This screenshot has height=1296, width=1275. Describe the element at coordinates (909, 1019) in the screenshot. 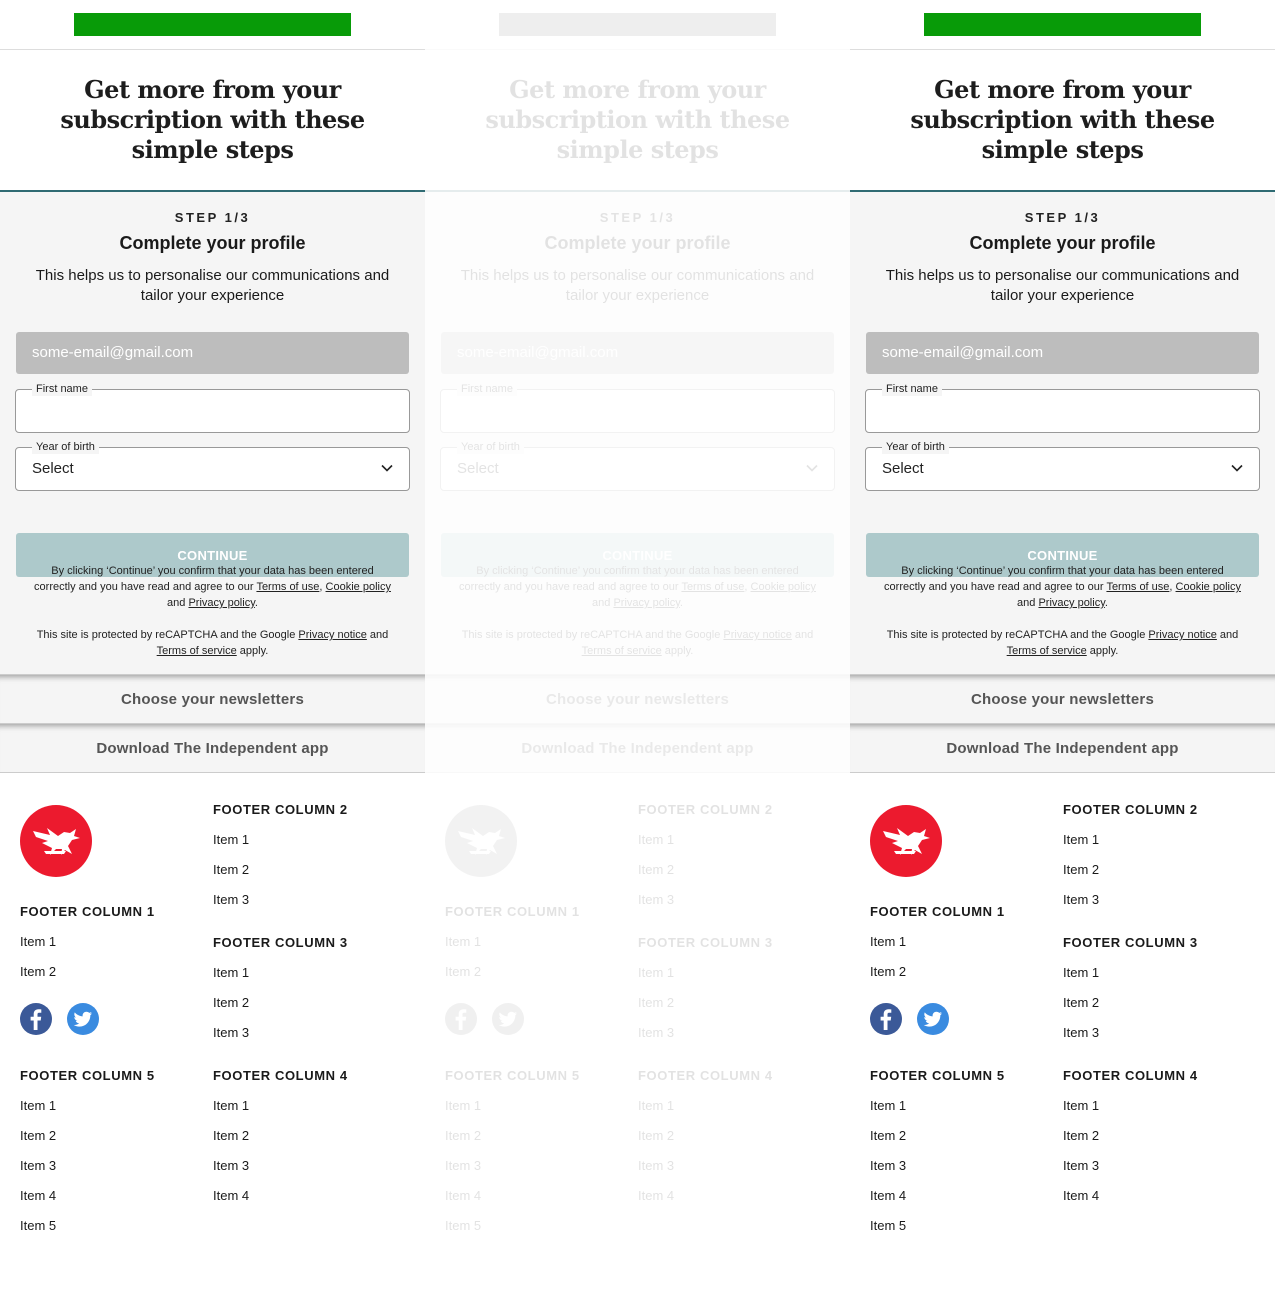

I see `social-links` at that location.